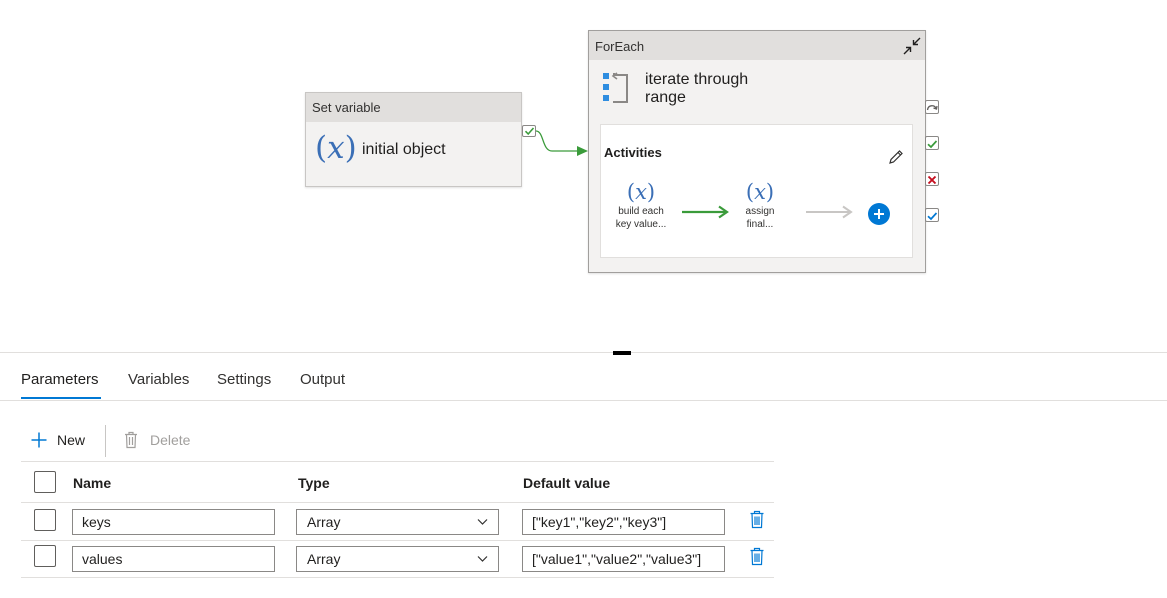 Image resolution: width=1167 pixels, height=598 pixels. Describe the element at coordinates (633, 152) in the screenshot. I see `activities-title: Activities` at that location.